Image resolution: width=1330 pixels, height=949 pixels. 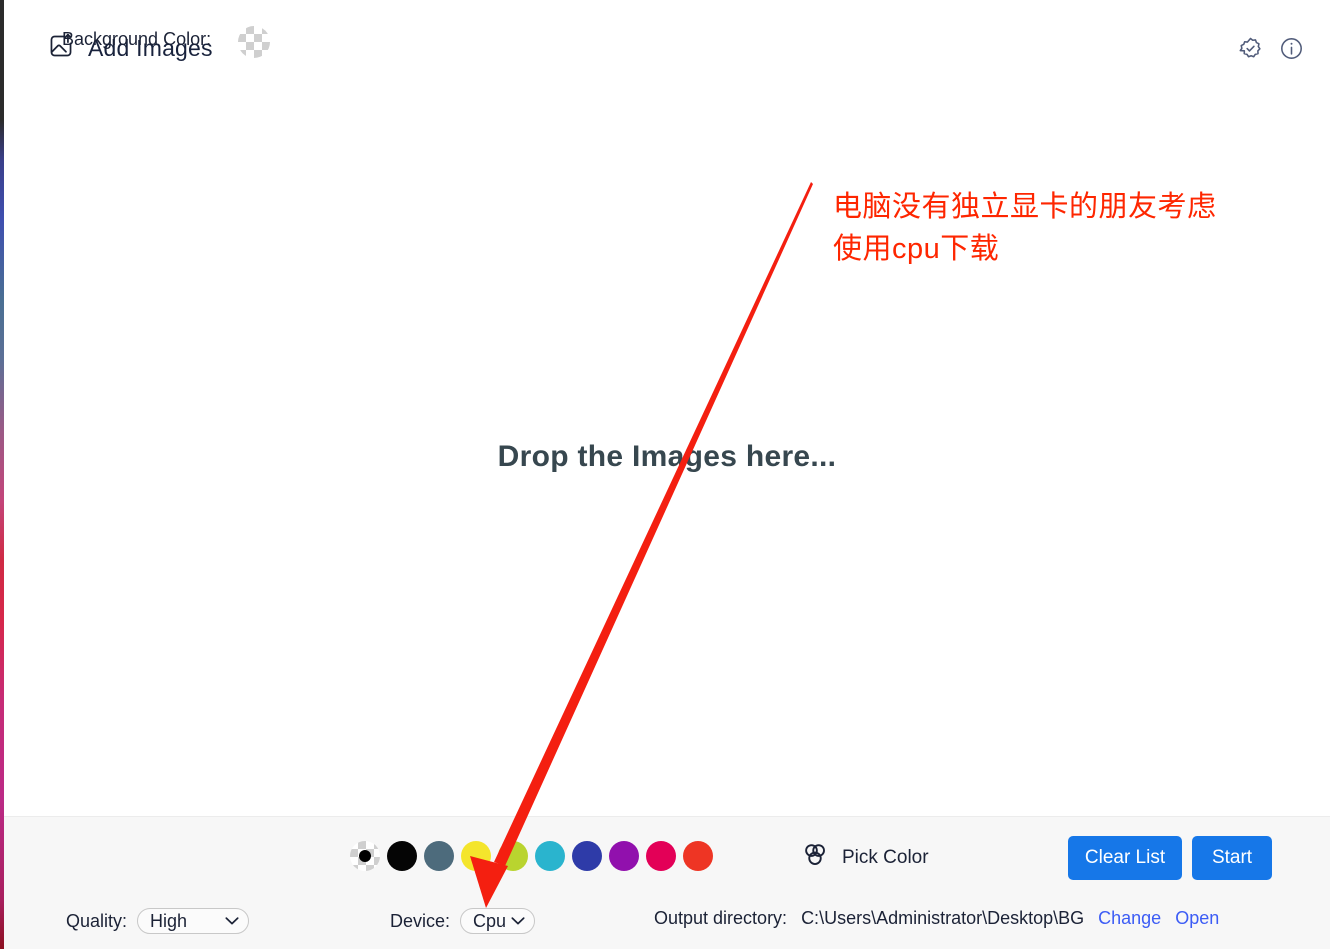 I want to click on quality-control: Quality: High, so click(x=158, y=921).